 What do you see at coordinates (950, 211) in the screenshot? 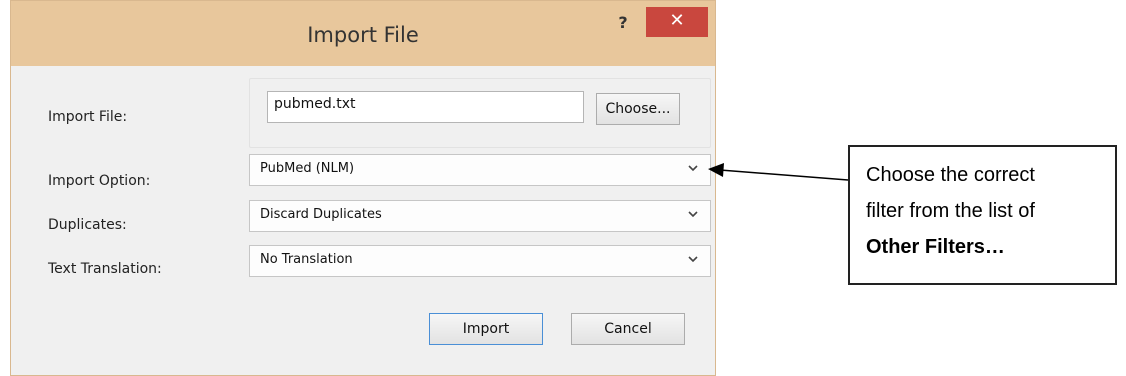
I see `callout-text-line2: filter from the list of` at bounding box center [950, 211].